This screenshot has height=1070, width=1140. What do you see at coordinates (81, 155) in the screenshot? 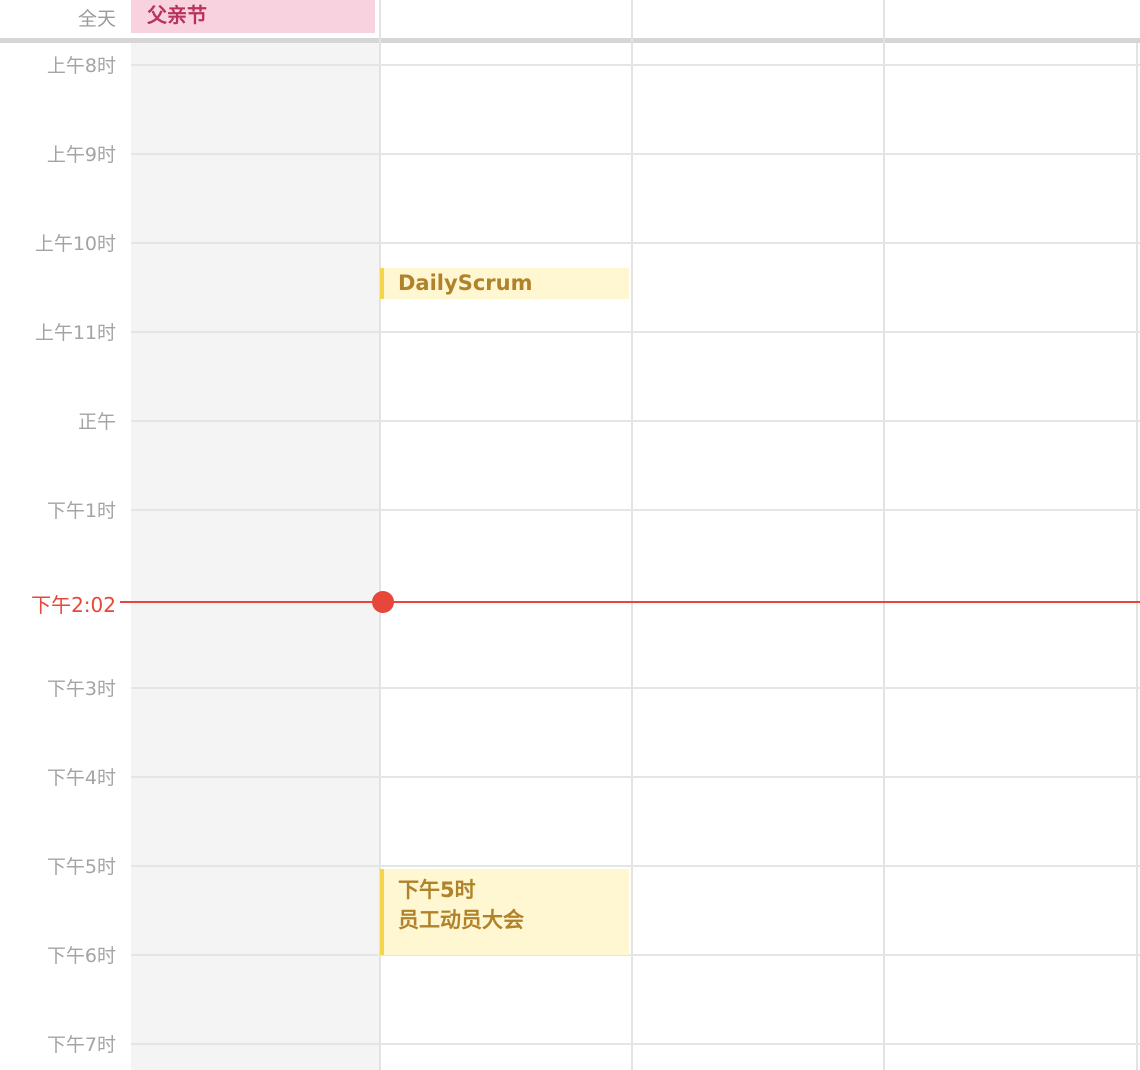
I see `hour-label-9am: 上午9时` at bounding box center [81, 155].